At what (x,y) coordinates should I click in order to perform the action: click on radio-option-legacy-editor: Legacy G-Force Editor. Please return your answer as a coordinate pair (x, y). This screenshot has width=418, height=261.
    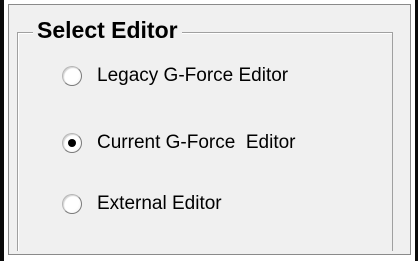
    Looking at the image, I should click on (175, 76).